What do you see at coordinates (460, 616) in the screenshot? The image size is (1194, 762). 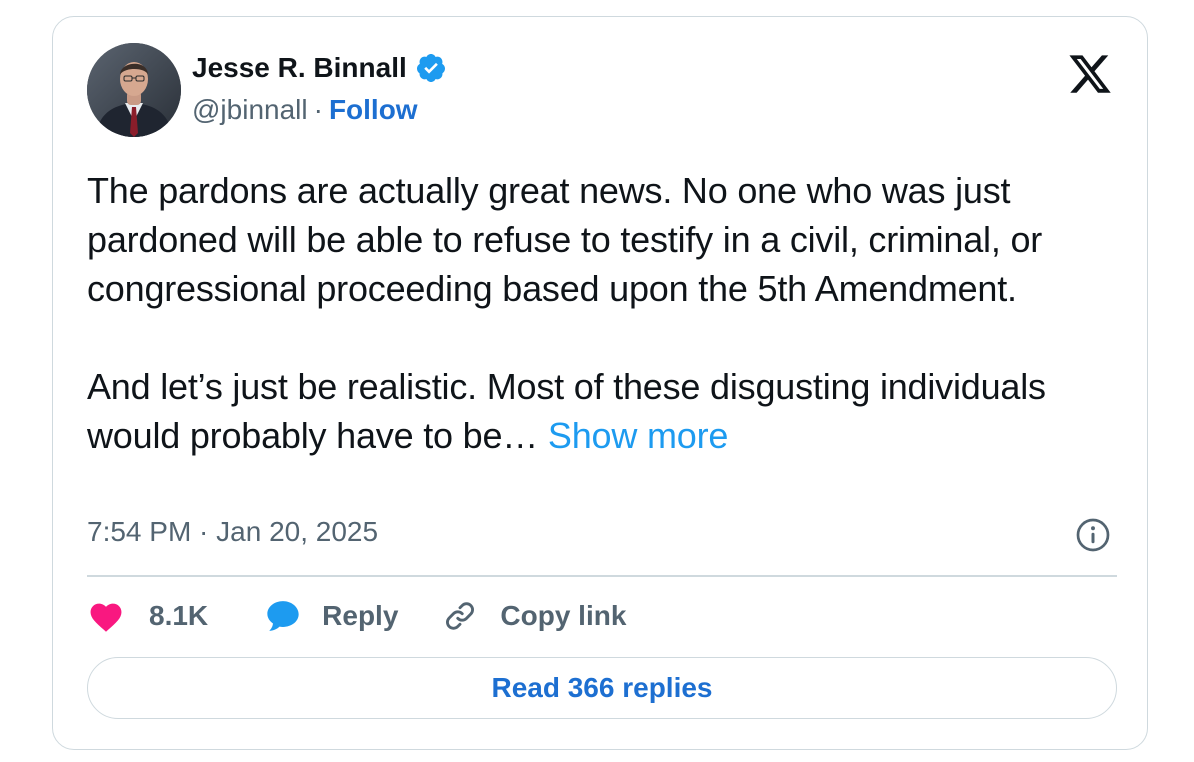 I see `link-icon` at bounding box center [460, 616].